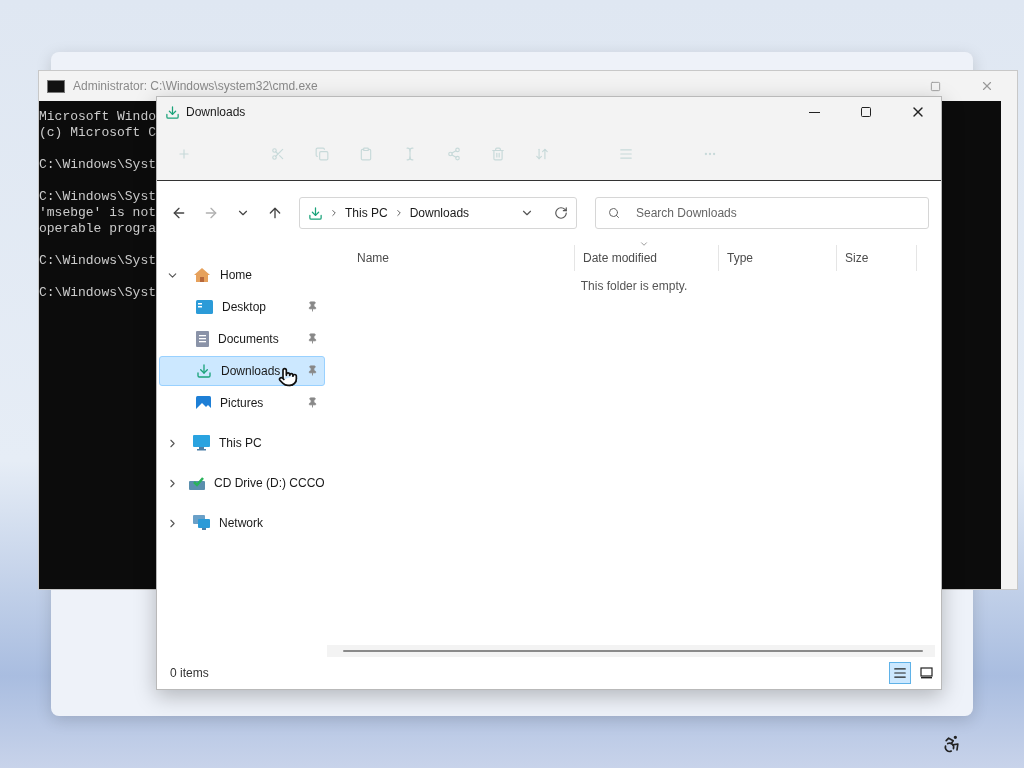 The height and width of the screenshot is (768, 1024). What do you see at coordinates (203, 403) in the screenshot?
I see `picture-icon` at bounding box center [203, 403].